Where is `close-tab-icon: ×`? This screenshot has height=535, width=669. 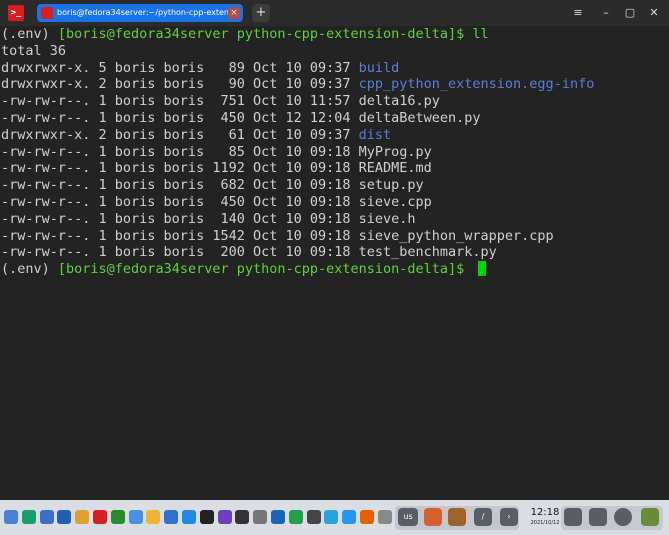 close-tab-icon: × is located at coordinates (234, 13).